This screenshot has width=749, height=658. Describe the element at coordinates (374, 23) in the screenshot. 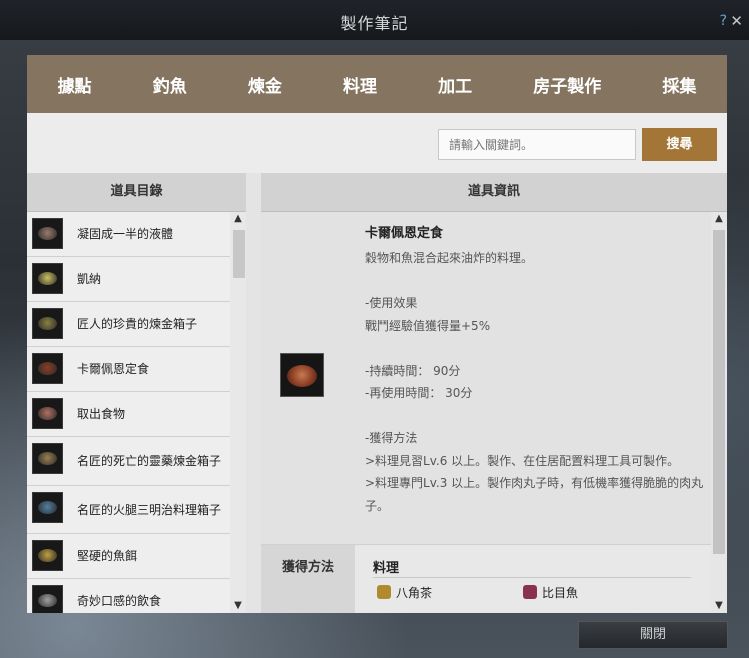

I see `window-title: 製作筆記` at that location.